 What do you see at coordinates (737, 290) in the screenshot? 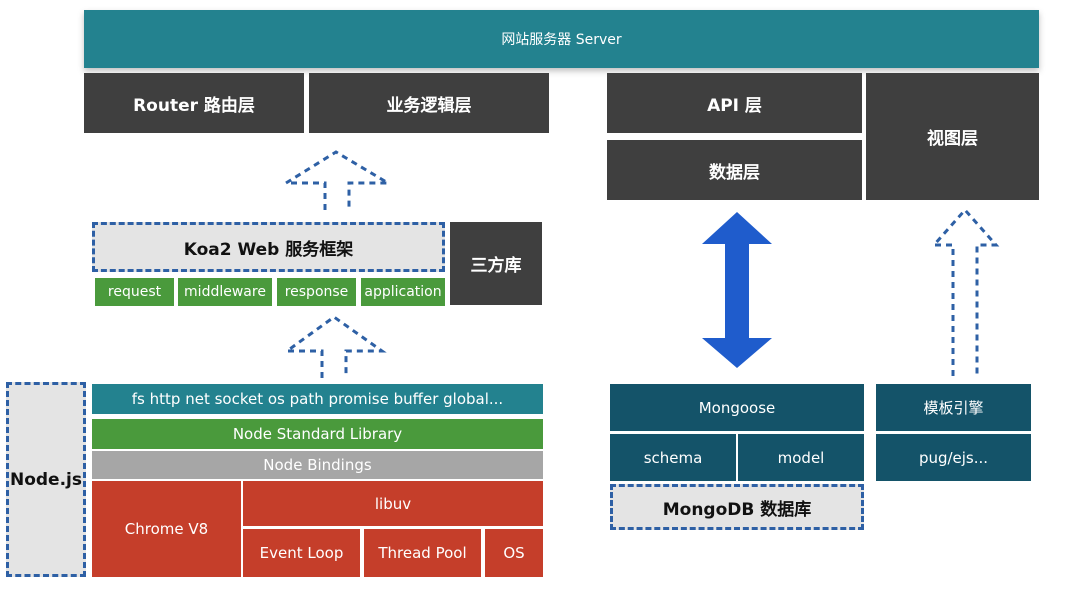
I see `double-arrow-icon` at bounding box center [737, 290].